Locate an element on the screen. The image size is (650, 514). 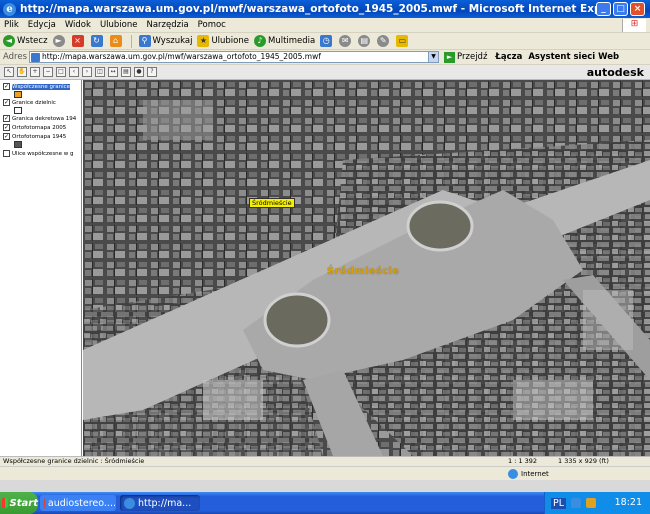
minimize-button: _ is located at coordinates (603, 9).